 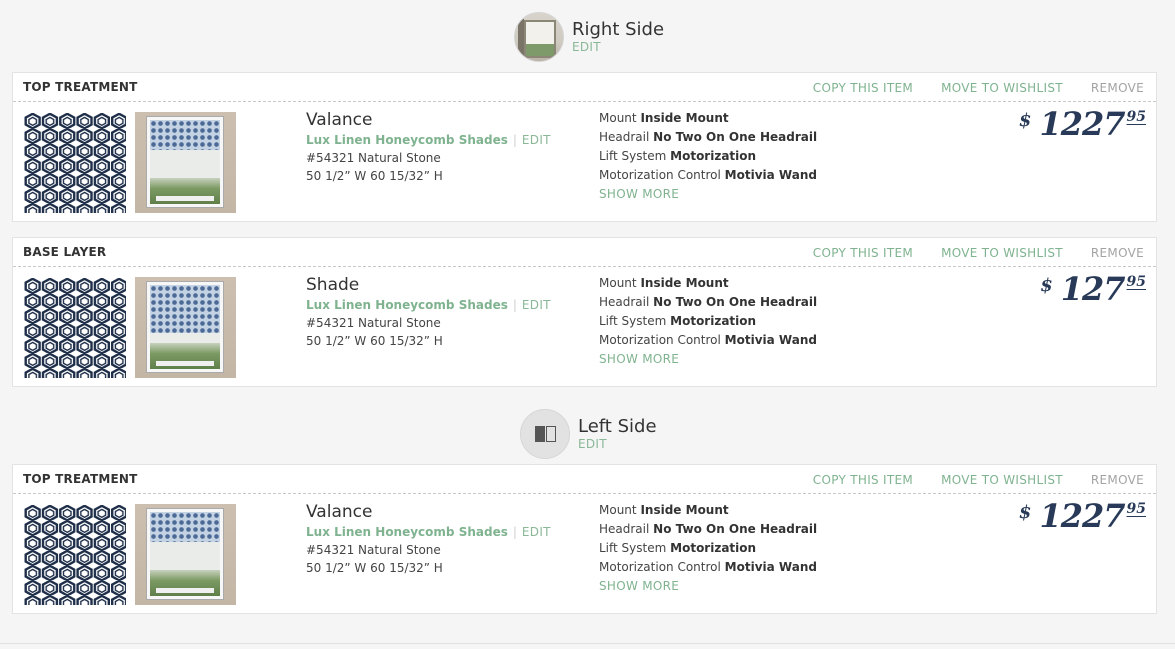 What do you see at coordinates (587, 643) in the screenshot?
I see `bottom-divider` at bounding box center [587, 643].